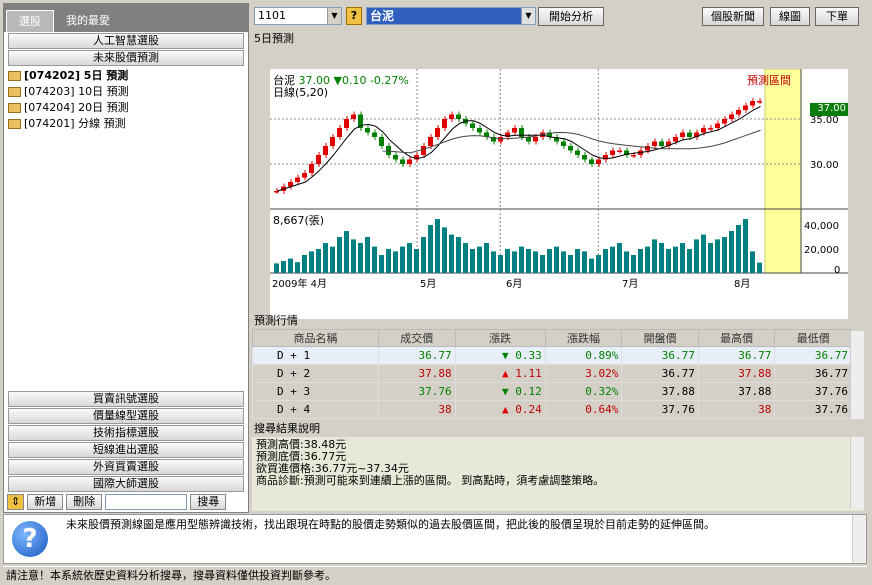 This screenshot has width=872, height=585. I want to click on result-scrollbar, so click(857, 473).